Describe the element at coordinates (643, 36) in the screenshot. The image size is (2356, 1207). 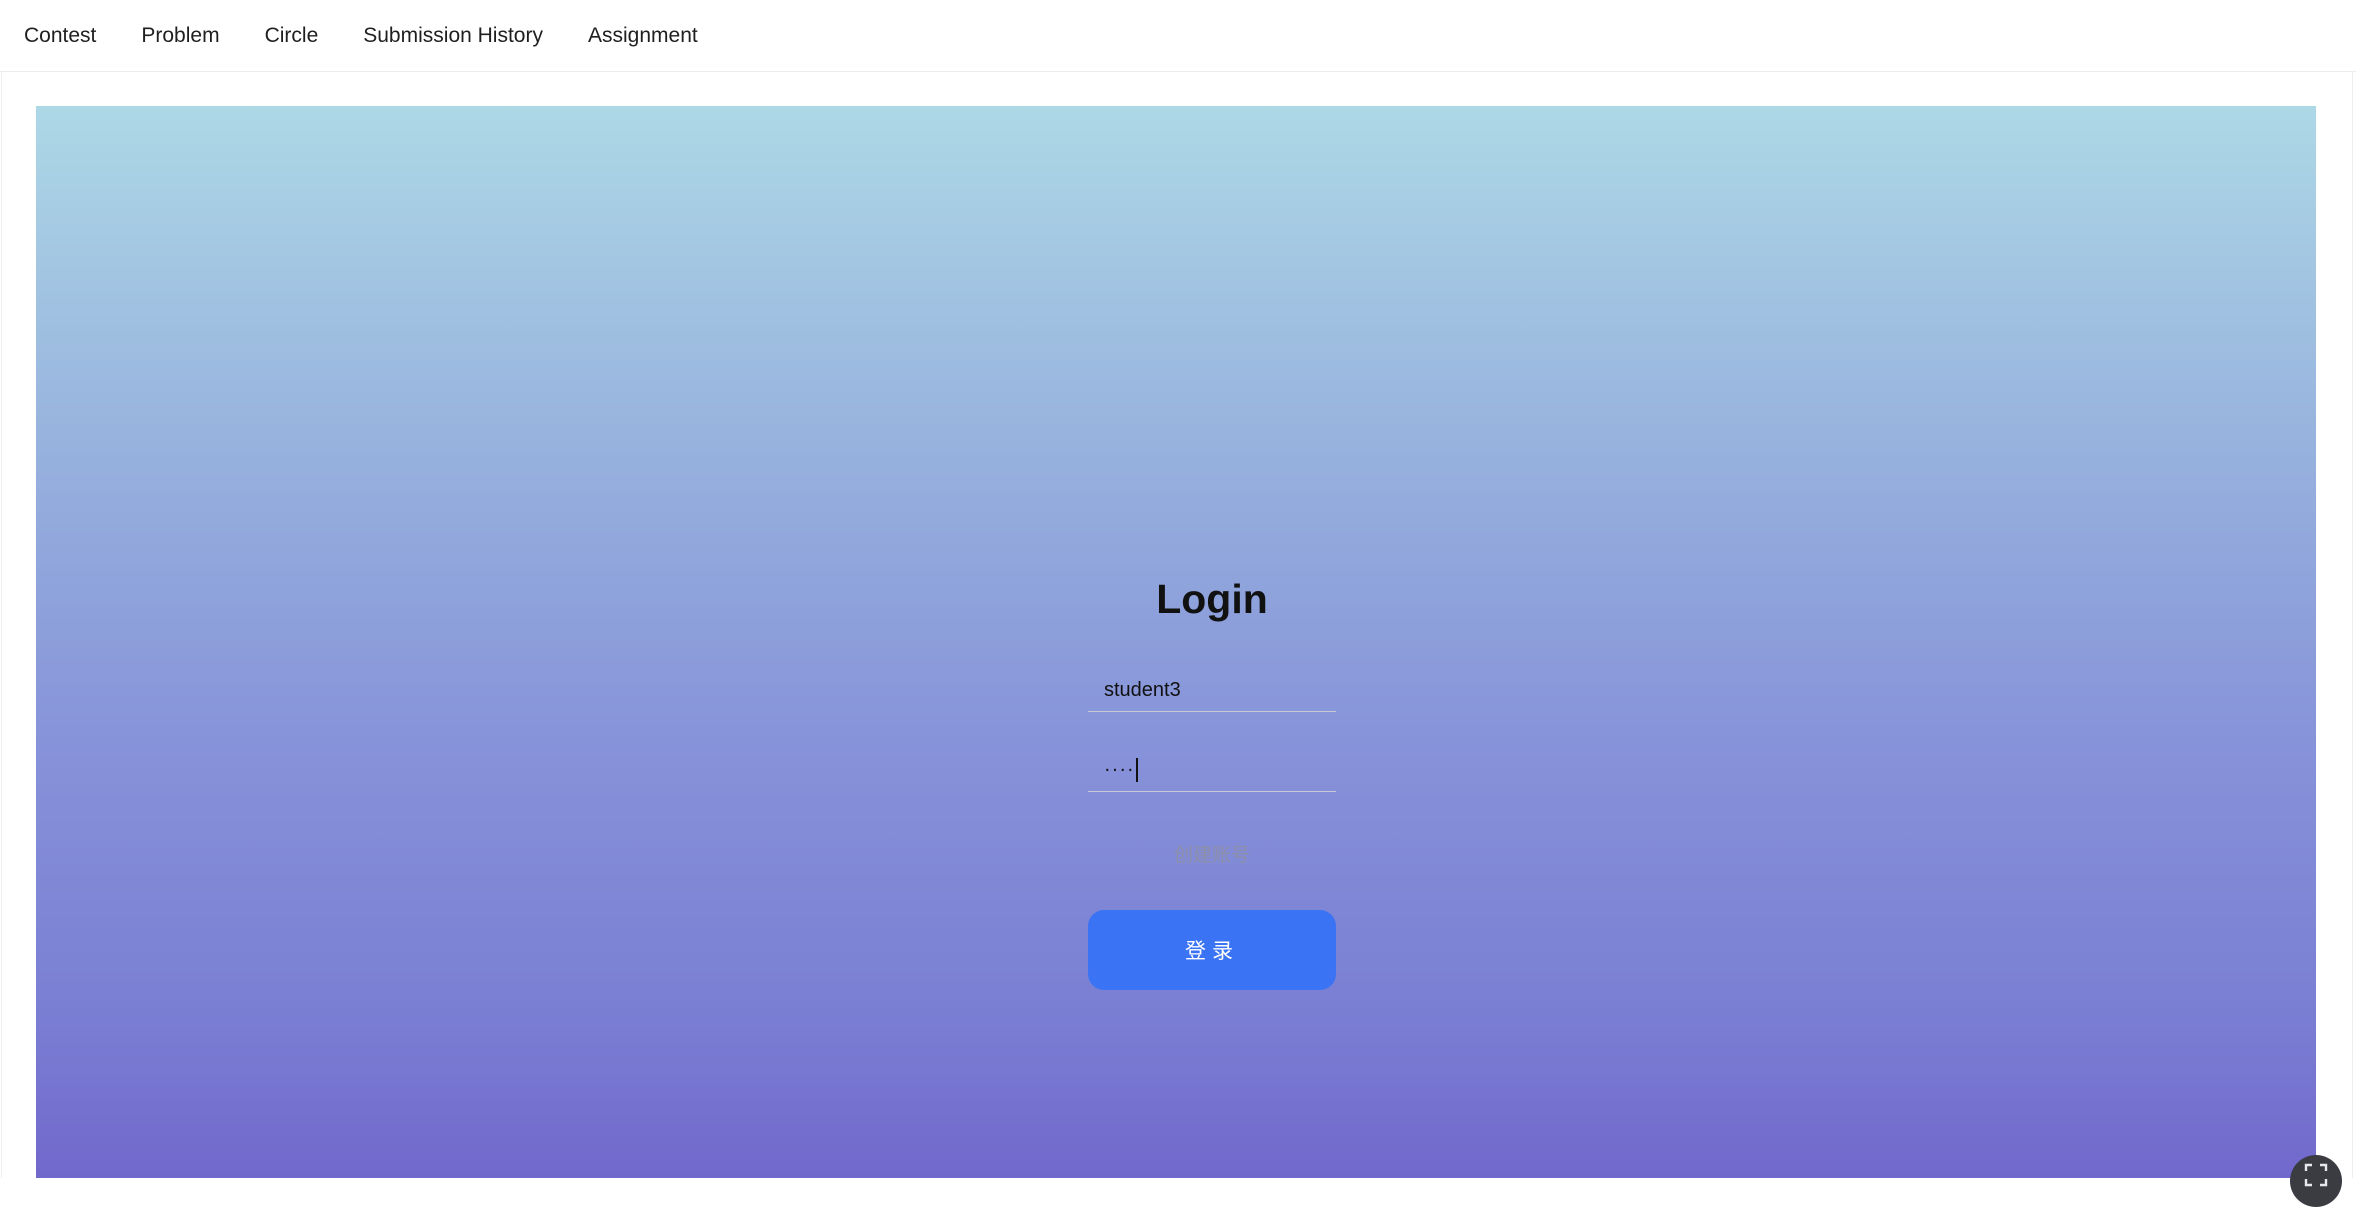
I see `nav-item-assignment: Assignment` at that location.